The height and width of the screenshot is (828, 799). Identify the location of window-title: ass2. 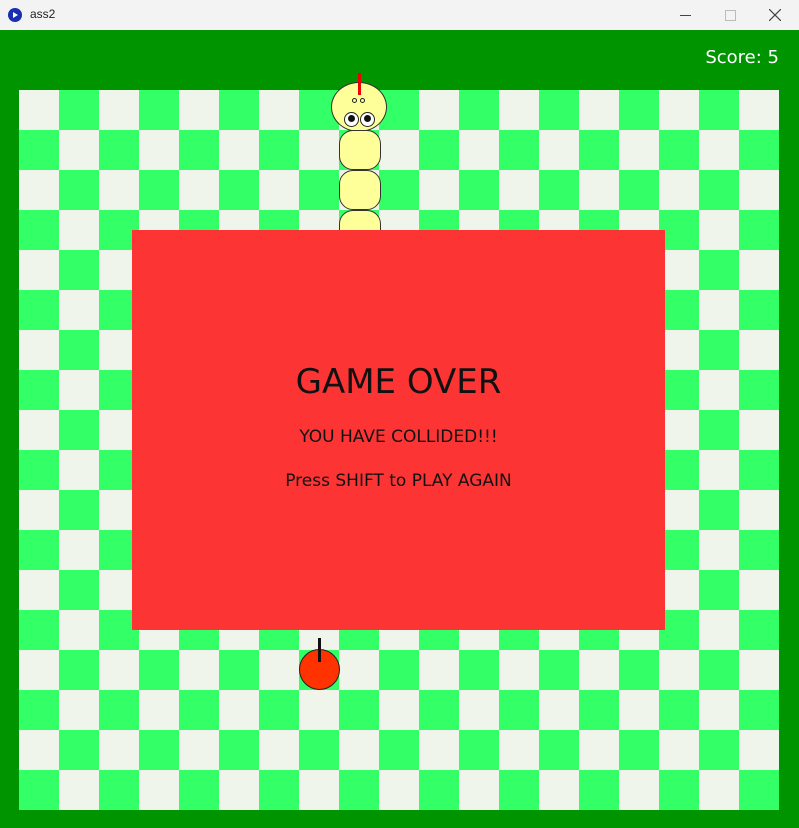
(43, 14).